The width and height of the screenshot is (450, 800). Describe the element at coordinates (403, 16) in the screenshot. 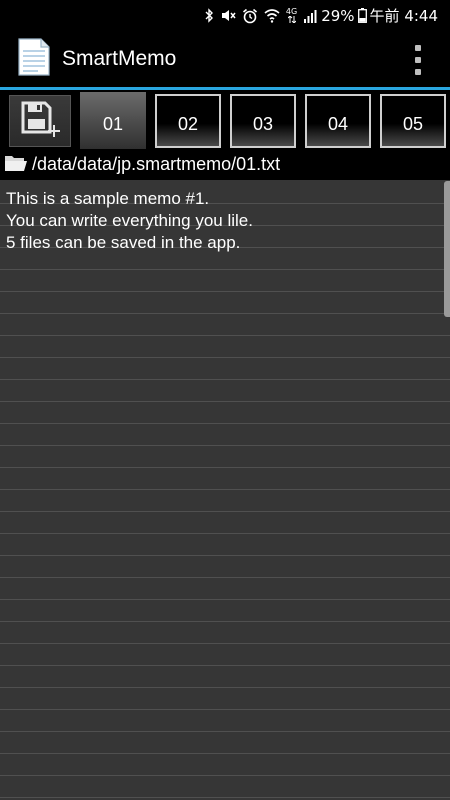

I see `clock: 午前 4:44` at that location.